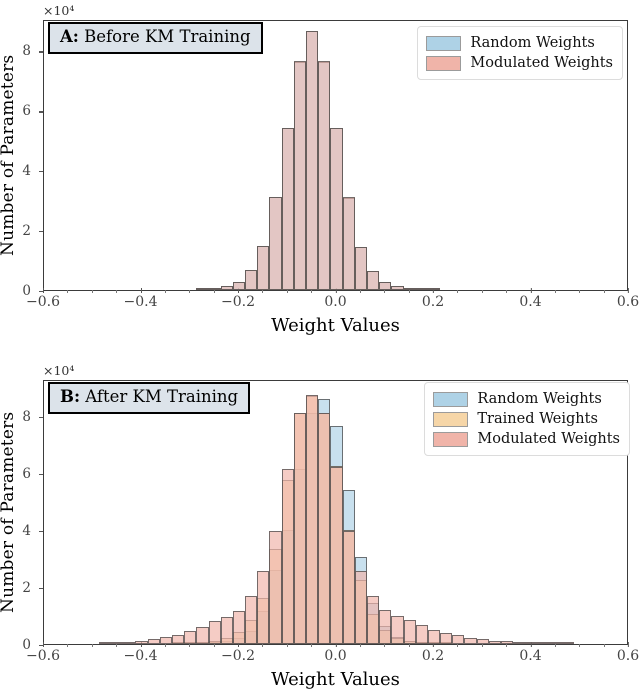 The width and height of the screenshot is (640, 697). What do you see at coordinates (149, 398) in the screenshot?
I see `panel-title-b: B: After KM Training` at bounding box center [149, 398].